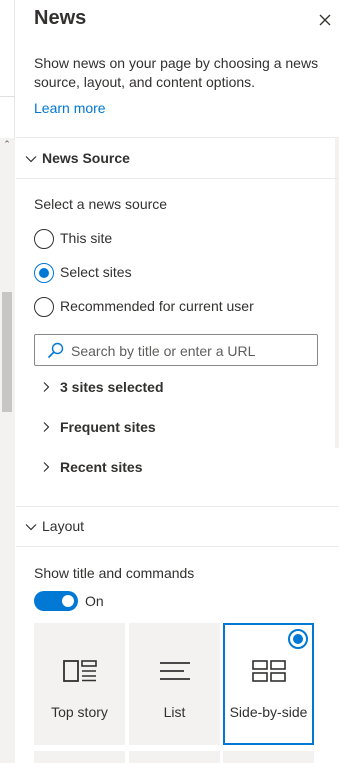 The height and width of the screenshot is (763, 339). Describe the element at coordinates (112, 387) in the screenshot. I see `expander-label: 3 sites selected` at that location.